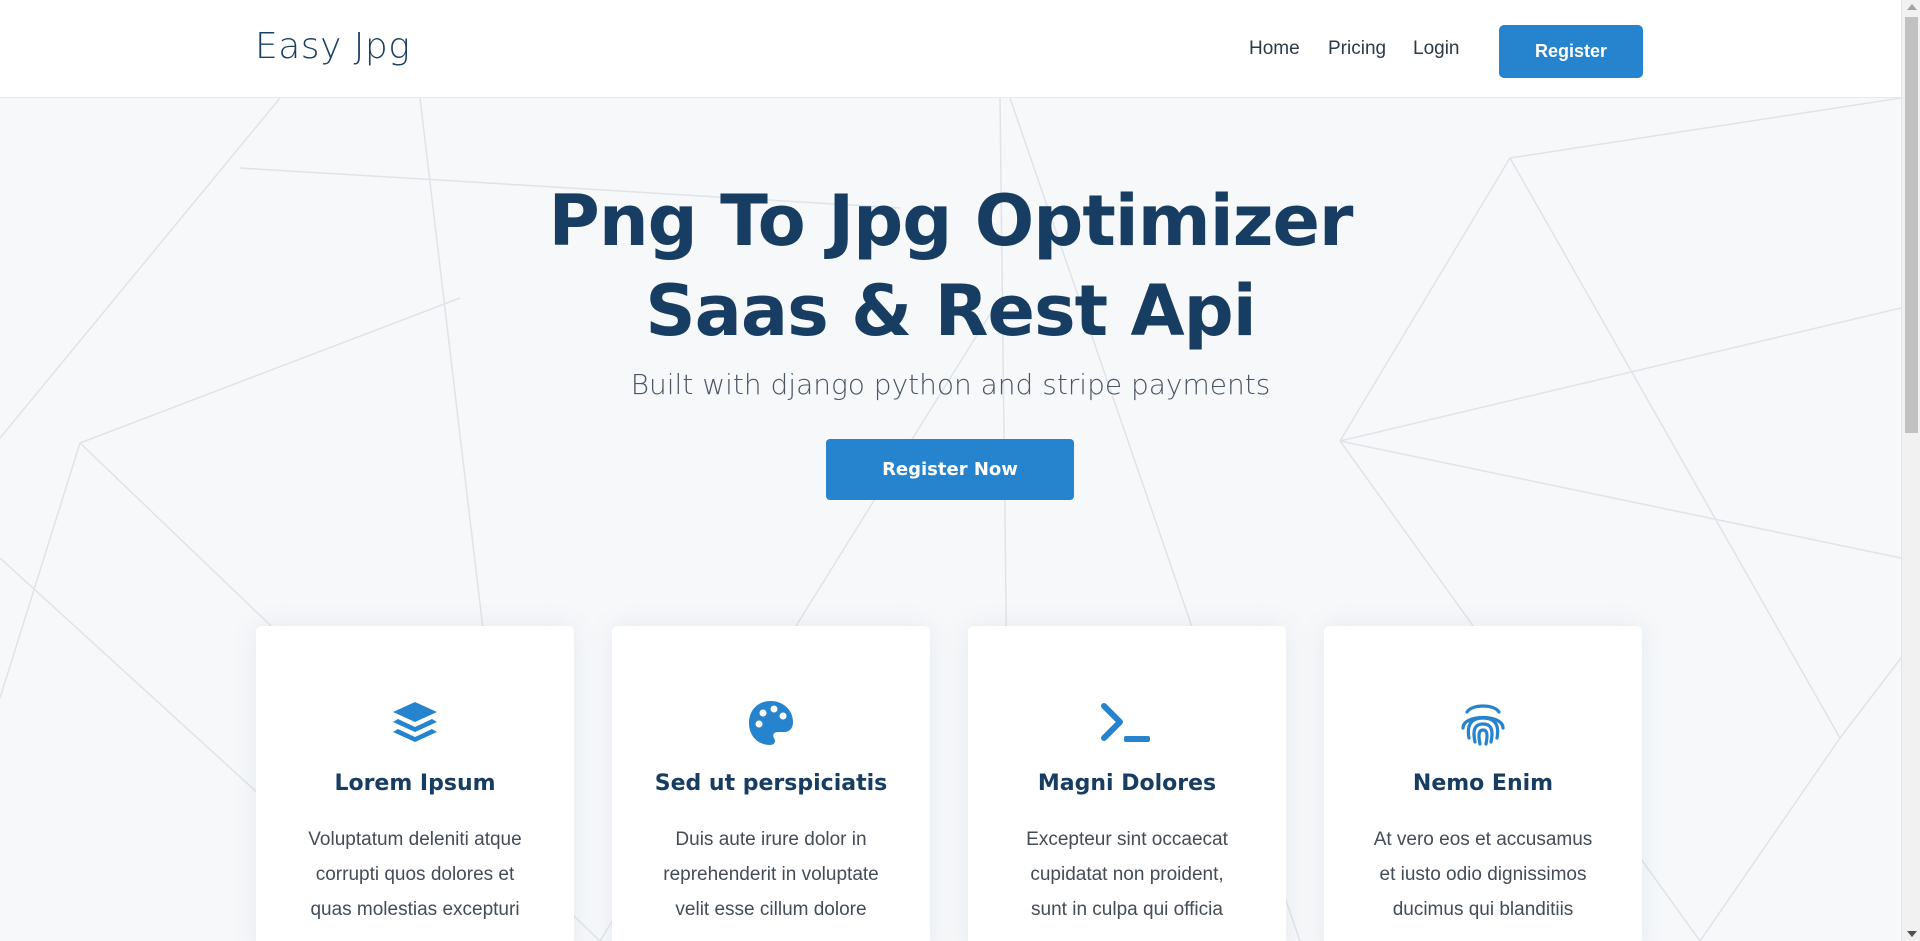  I want to click on feature-description-line: reprehenderit in voluptate, so click(771, 874).